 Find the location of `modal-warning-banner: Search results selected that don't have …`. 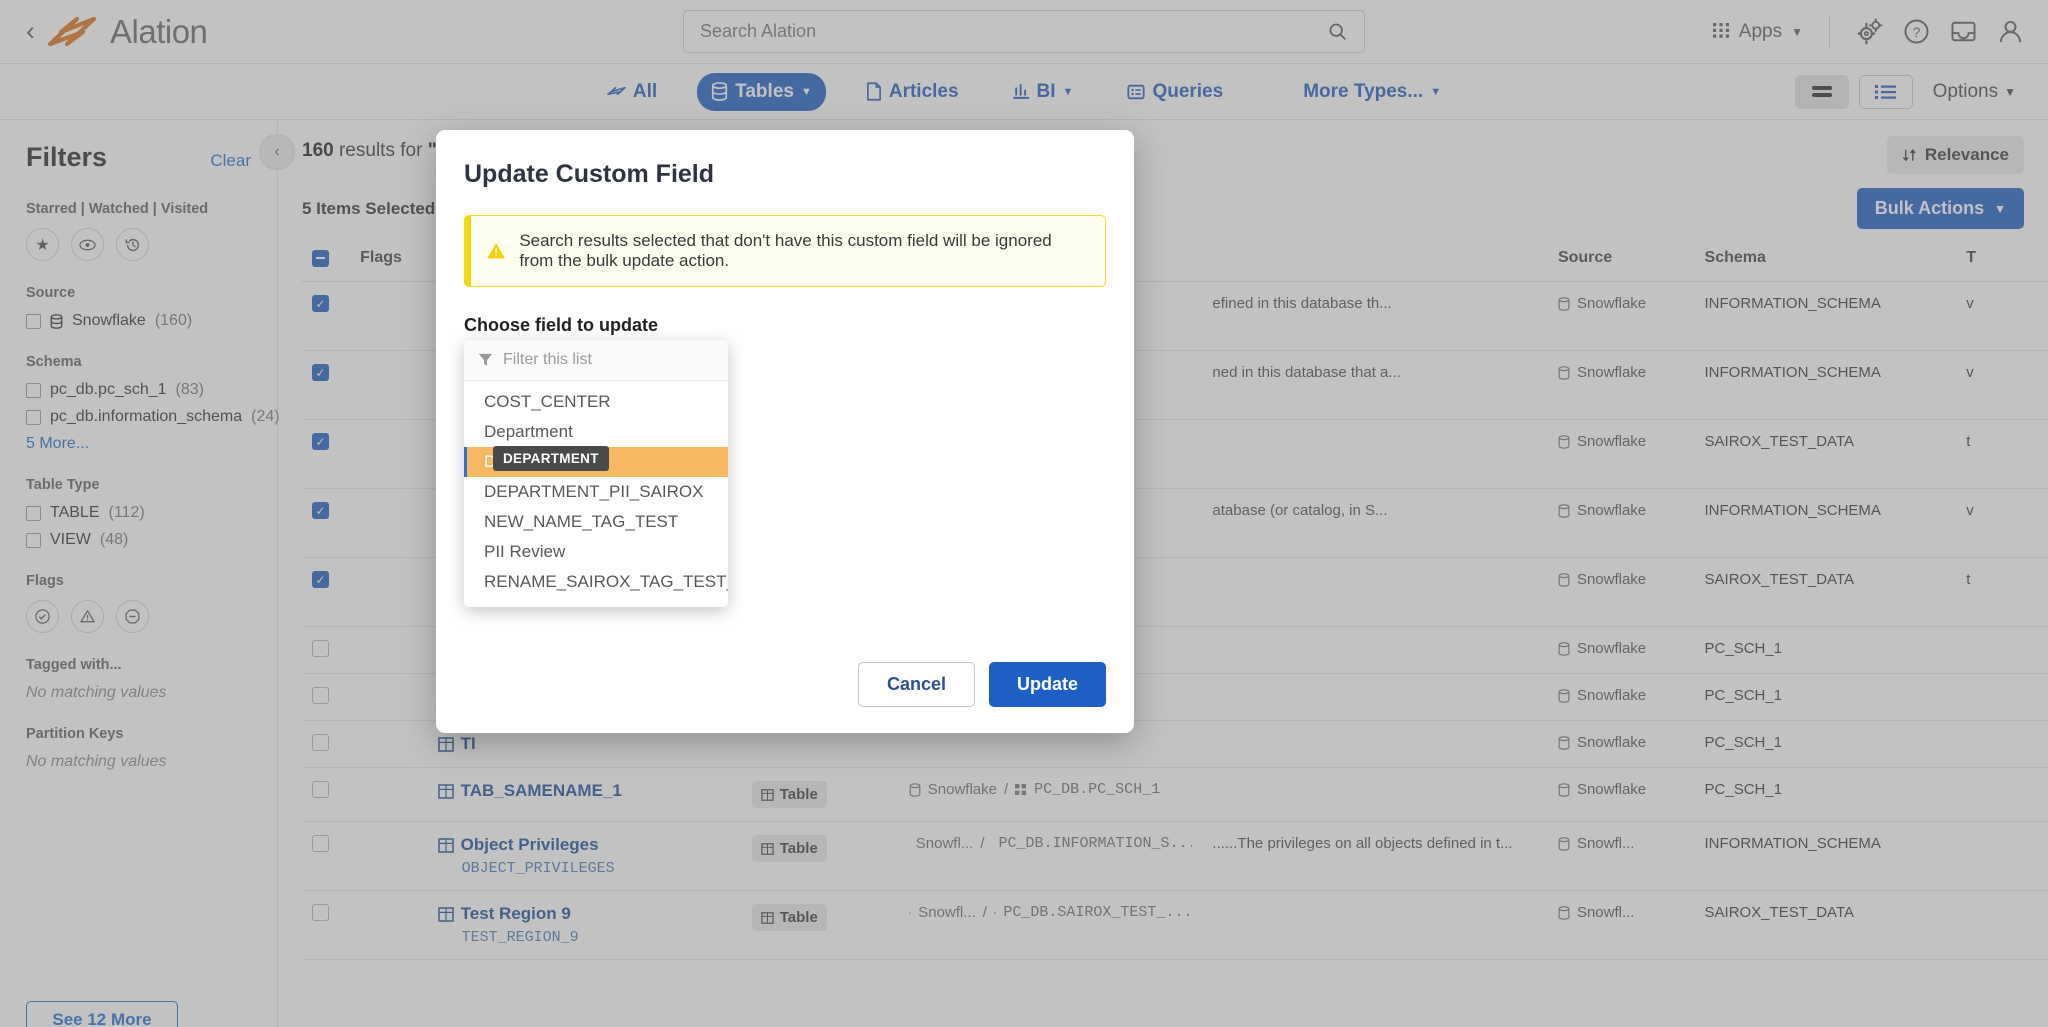

modal-warning-banner: Search results selected that don't have … is located at coordinates (785, 251).